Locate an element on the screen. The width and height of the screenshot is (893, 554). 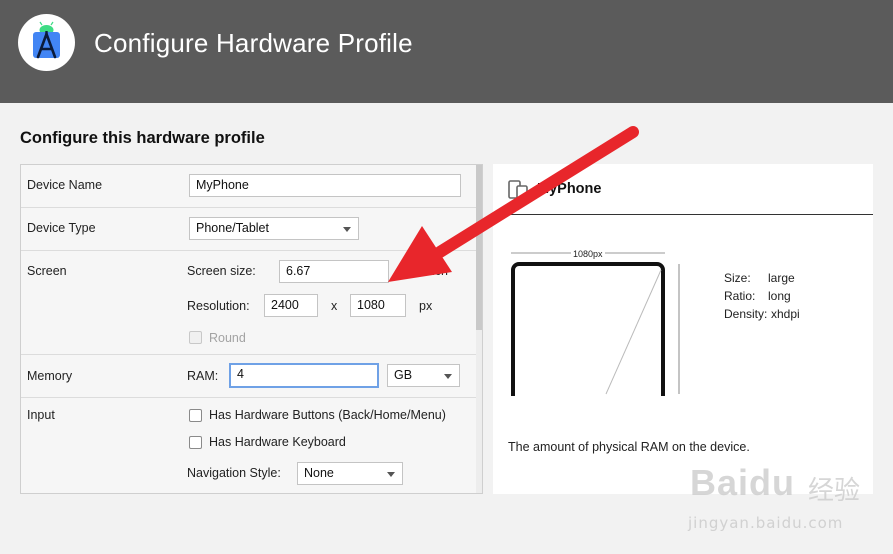
ram-label: RAM: is located at coordinates (203, 376).